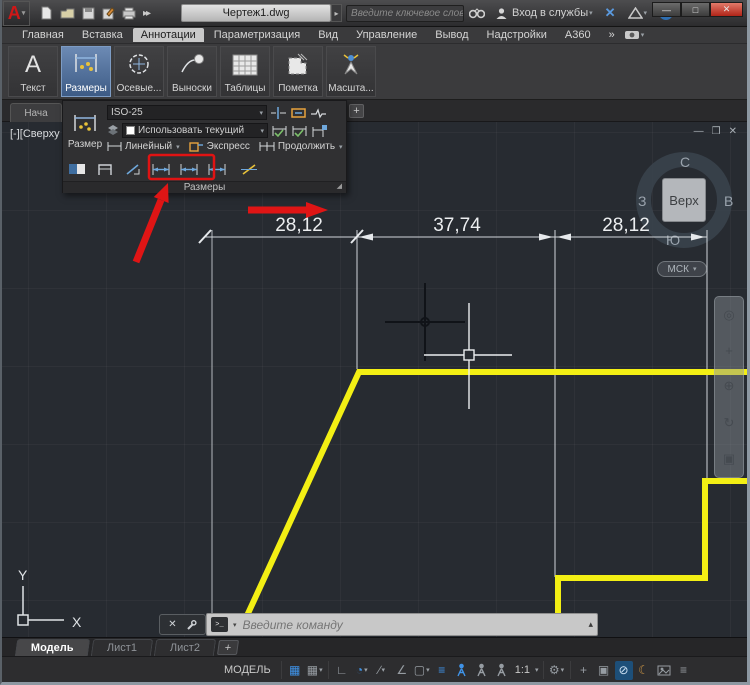 This screenshot has height=685, width=750. I want to click on update-icon, so click(77, 169).